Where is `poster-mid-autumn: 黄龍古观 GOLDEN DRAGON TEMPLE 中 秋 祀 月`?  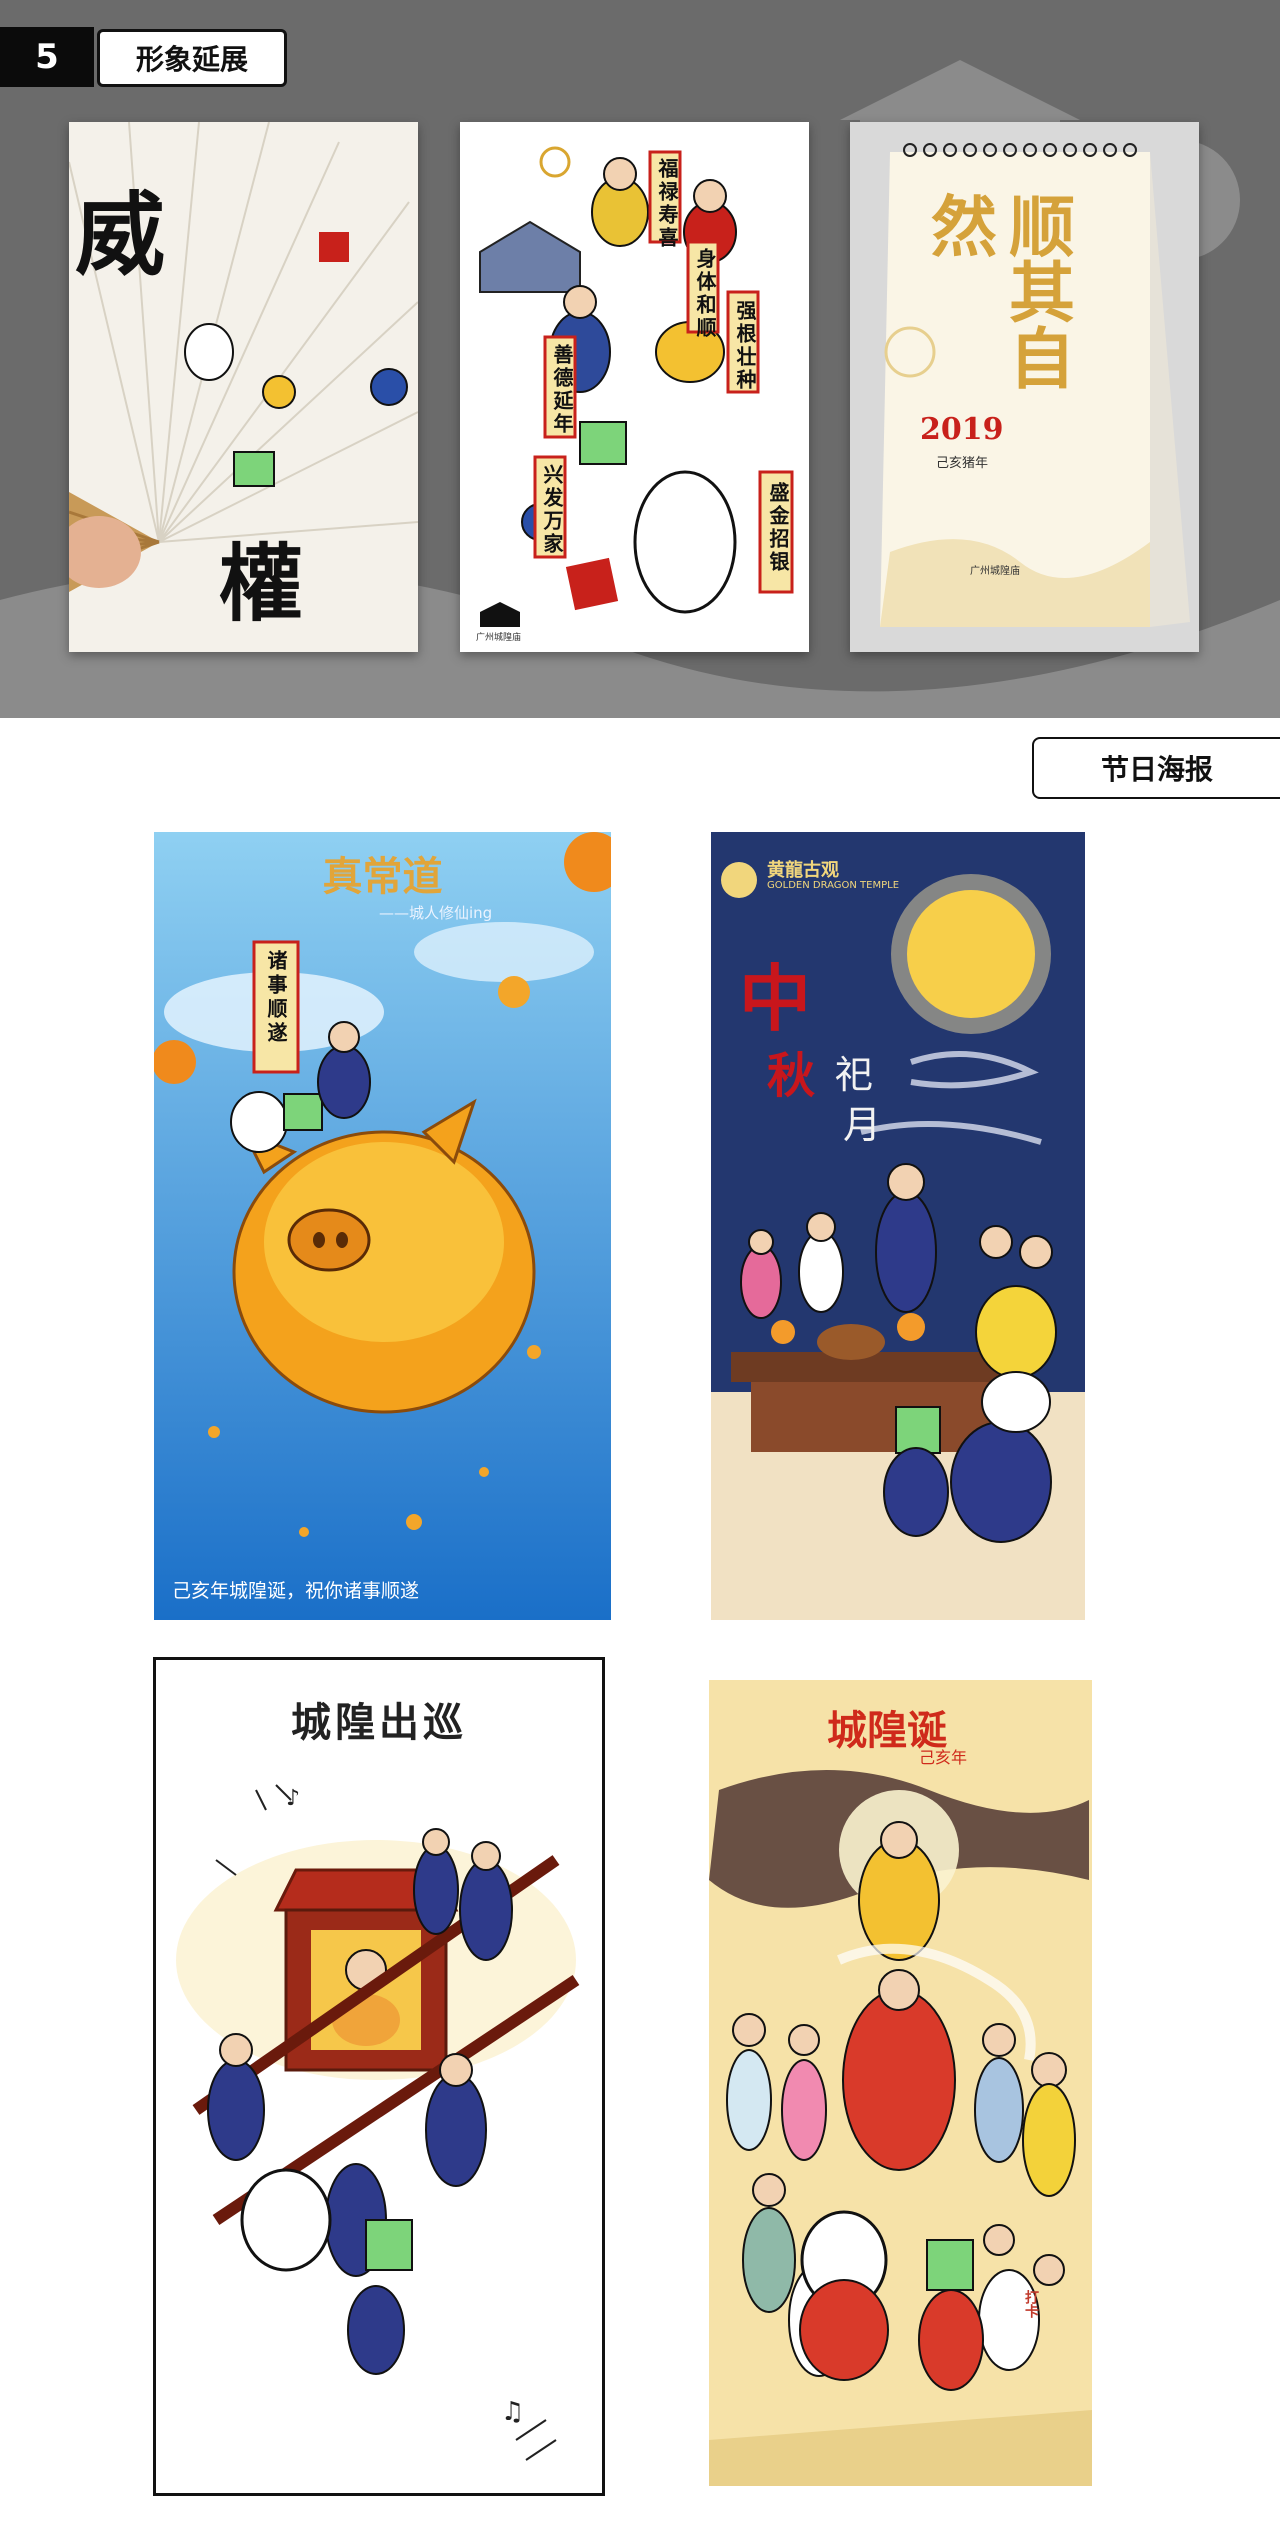
poster-mid-autumn: 黄龍古观 GOLDEN DRAGON TEMPLE 中 秋 祀 月 is located at coordinates (898, 1226).